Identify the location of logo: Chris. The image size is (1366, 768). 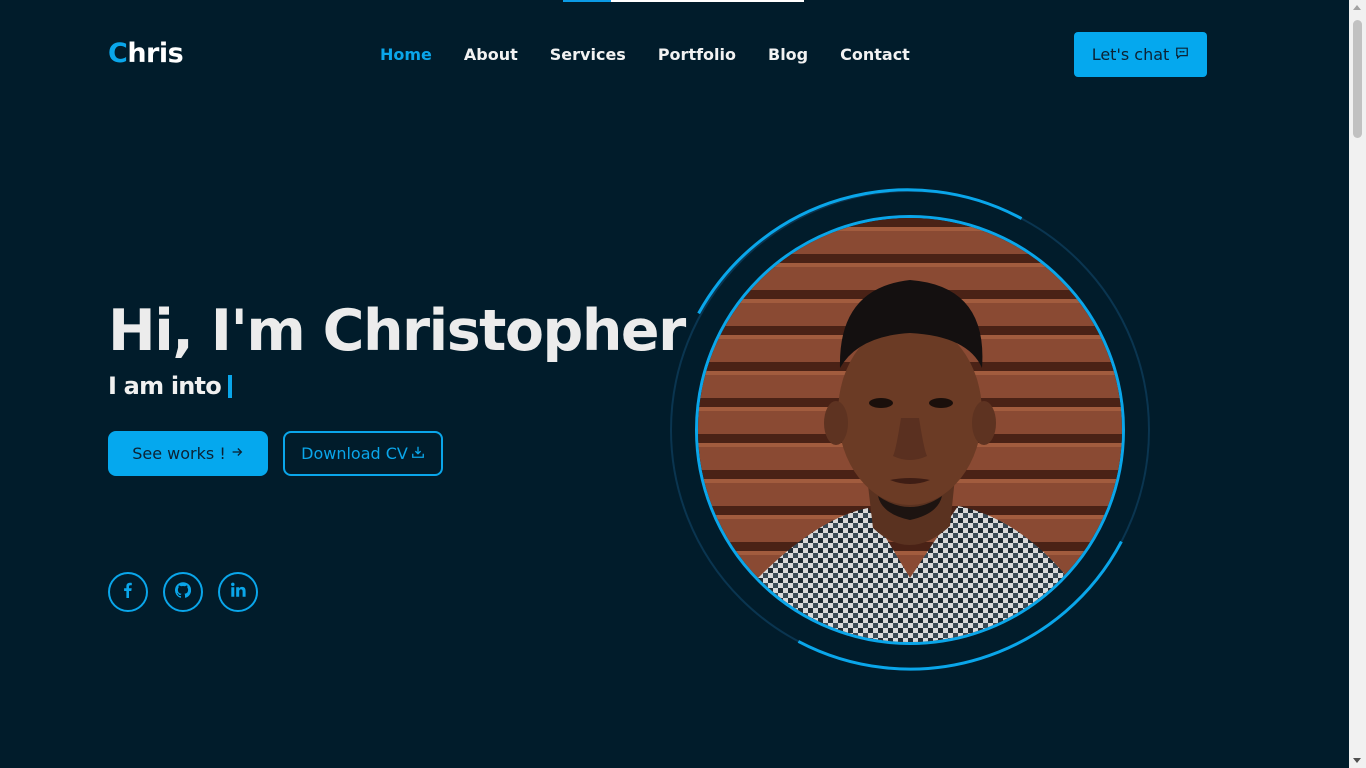
(146, 53).